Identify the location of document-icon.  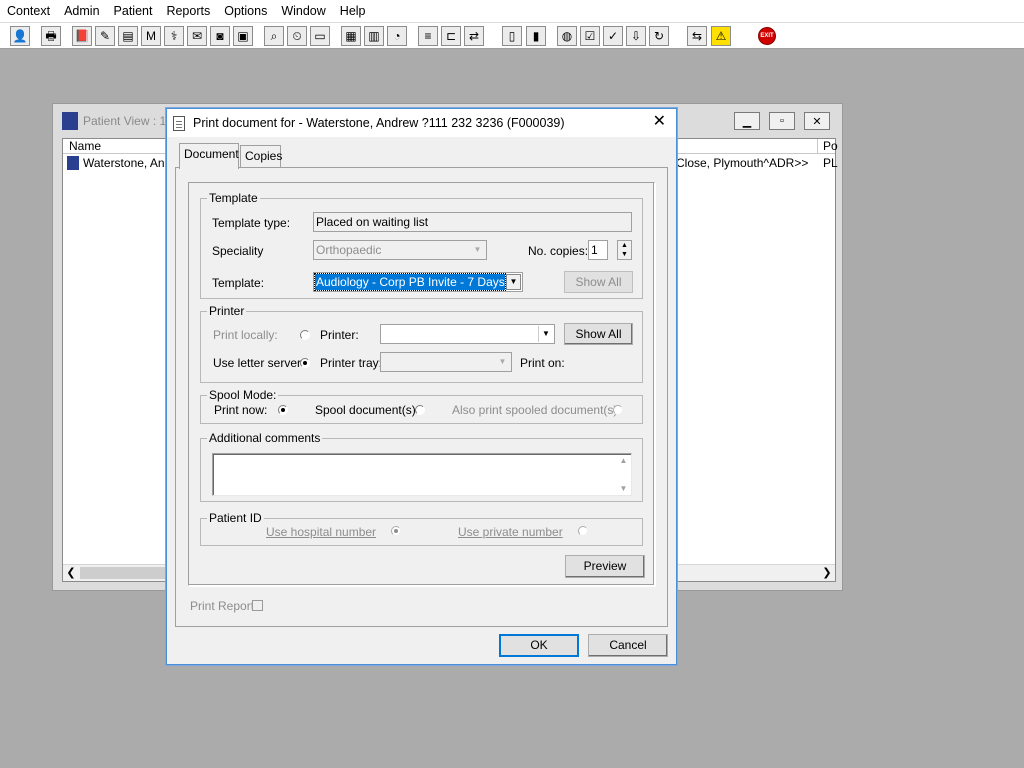
(179, 123).